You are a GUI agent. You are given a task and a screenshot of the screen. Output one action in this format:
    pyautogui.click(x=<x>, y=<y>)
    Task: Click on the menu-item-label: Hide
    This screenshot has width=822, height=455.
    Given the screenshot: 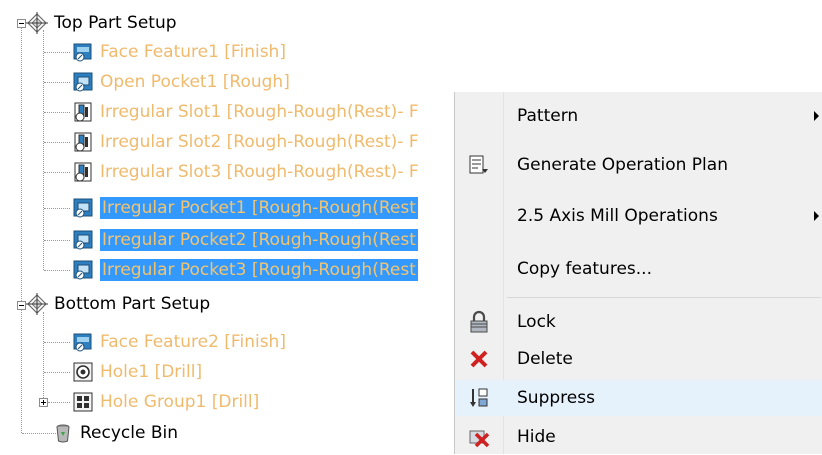 What is the action you would take?
    pyautogui.click(x=536, y=437)
    